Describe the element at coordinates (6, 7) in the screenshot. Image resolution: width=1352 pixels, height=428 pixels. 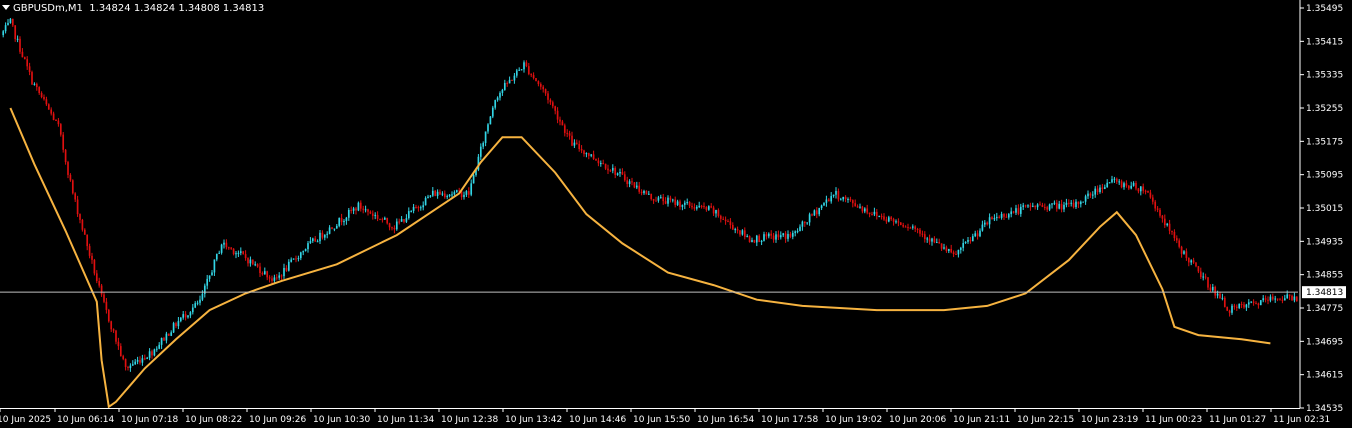
I see `chart-menu-icon` at that location.